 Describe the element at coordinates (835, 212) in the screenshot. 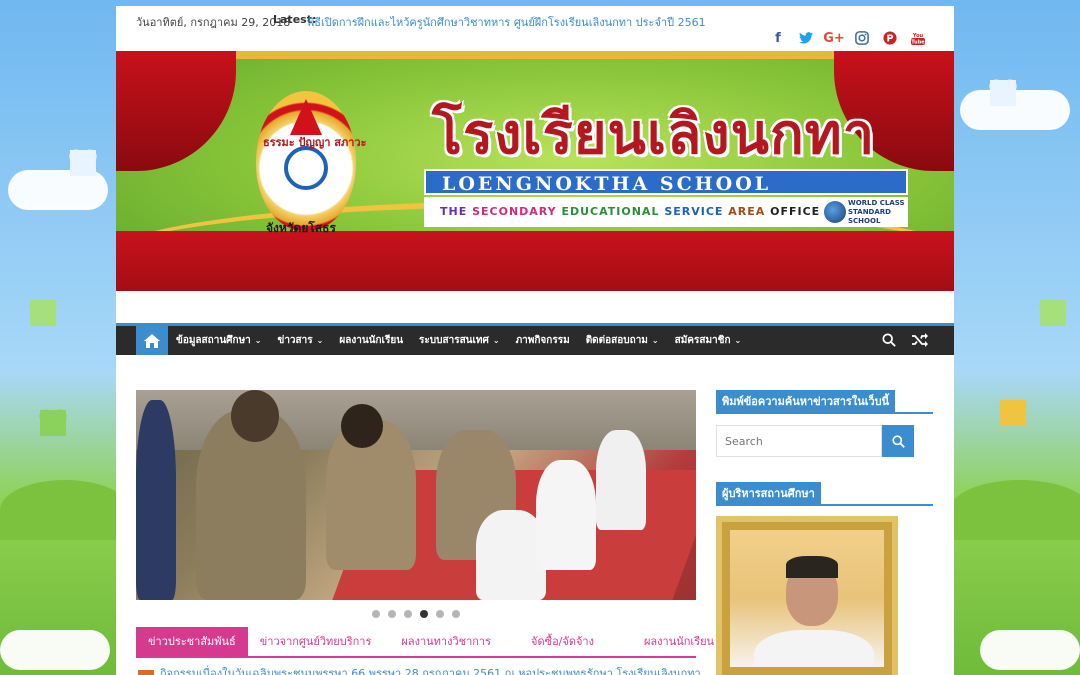

I see `globe-icon` at that location.